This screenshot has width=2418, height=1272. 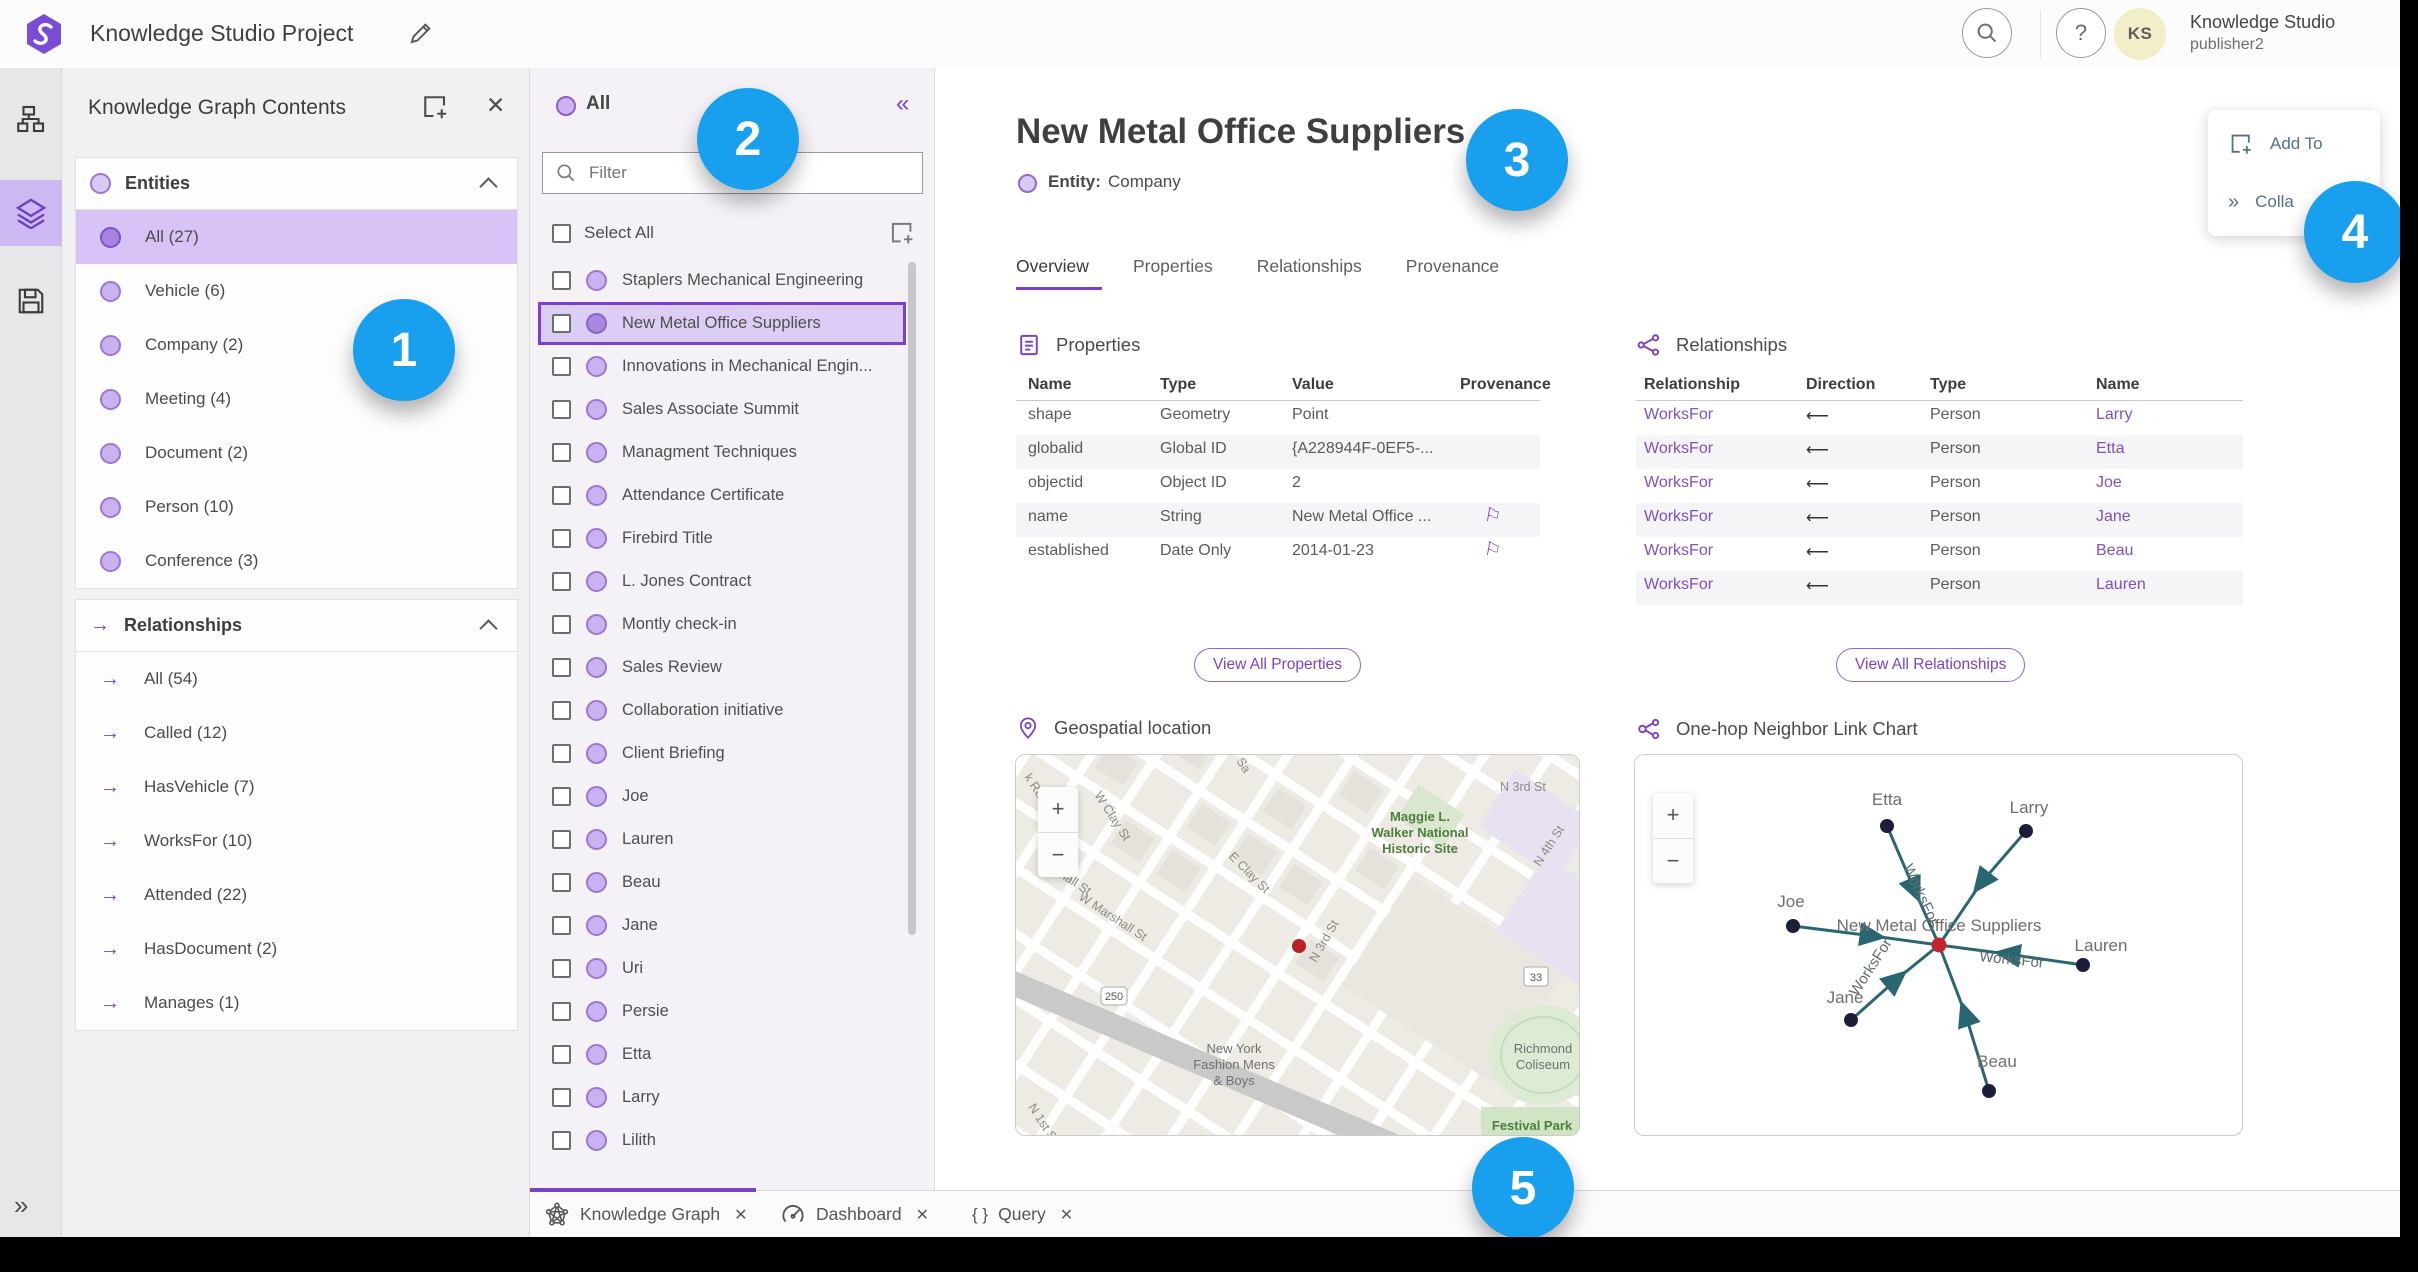 What do you see at coordinates (854, 1214) in the screenshot?
I see `view-tab-dashboard: Dashboard ✕` at bounding box center [854, 1214].